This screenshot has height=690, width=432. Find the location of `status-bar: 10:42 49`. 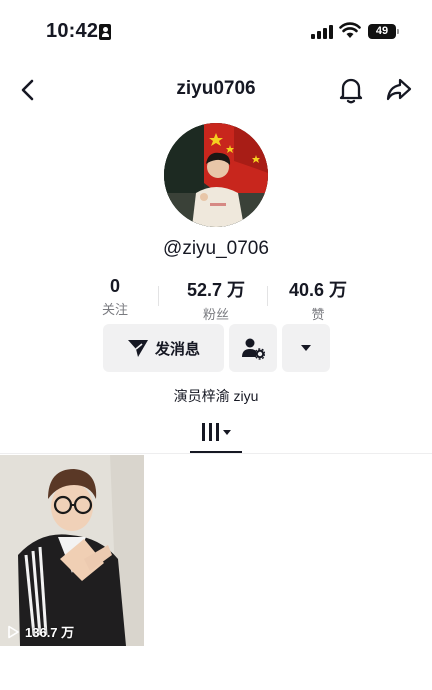

status-bar: 10:42 49 is located at coordinates (216, 32).